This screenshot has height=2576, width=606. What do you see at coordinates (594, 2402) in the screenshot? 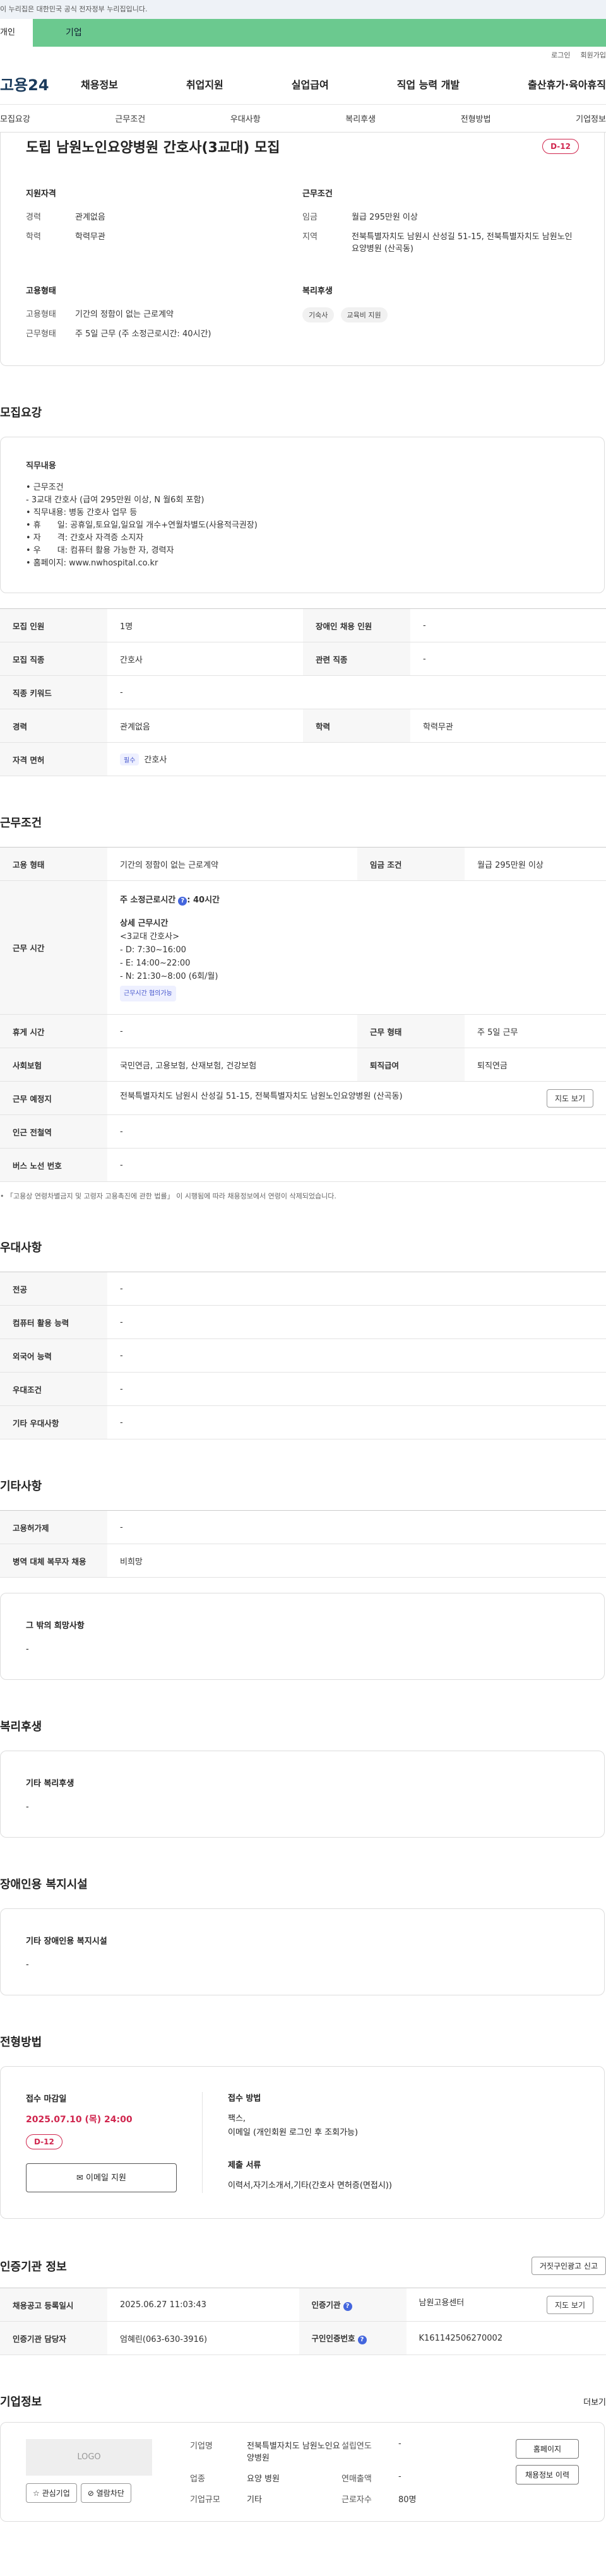
I see `more-link: 더보기` at bounding box center [594, 2402].